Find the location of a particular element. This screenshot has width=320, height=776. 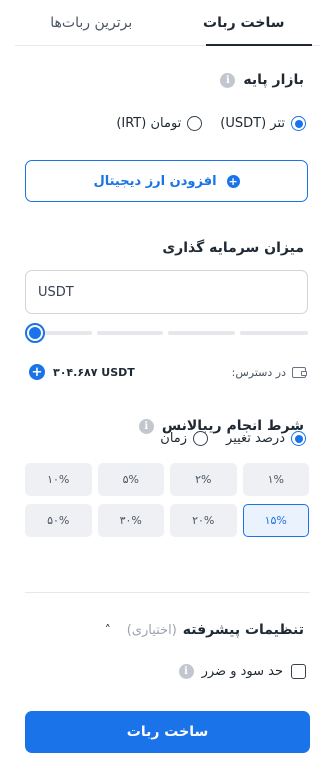

radio-percent-label: درصد تغییر is located at coordinates (255, 438).